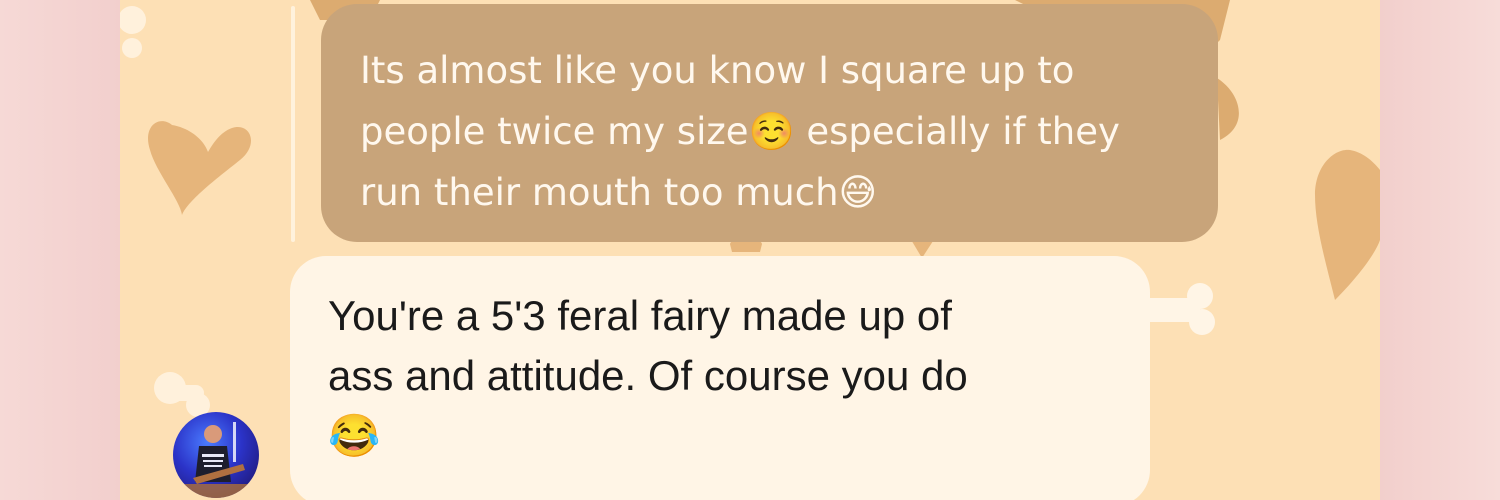 The height and width of the screenshot is (500, 1500). I want to click on reply-indicator-bar, so click(293, 124).